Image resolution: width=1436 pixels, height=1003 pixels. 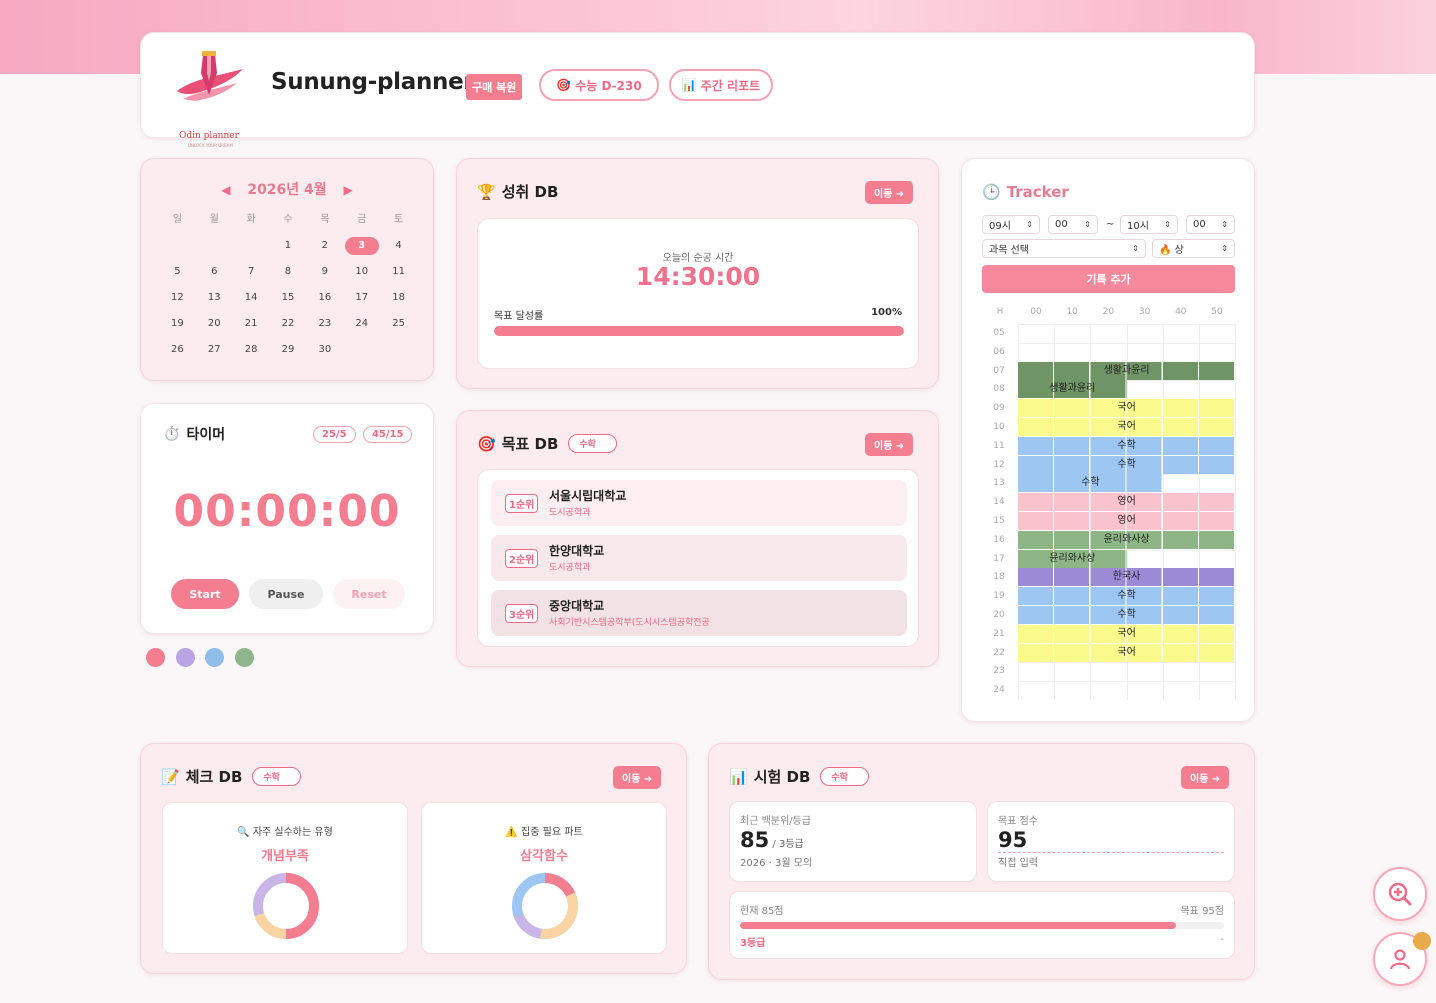 I want to click on notification-dot-icon, so click(x=1422, y=941).